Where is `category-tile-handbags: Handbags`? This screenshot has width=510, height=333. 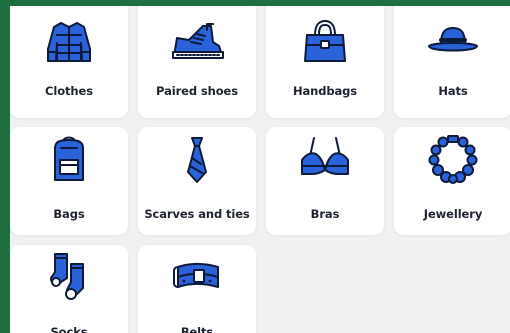
category-tile-handbags: Handbags is located at coordinates (325, 62).